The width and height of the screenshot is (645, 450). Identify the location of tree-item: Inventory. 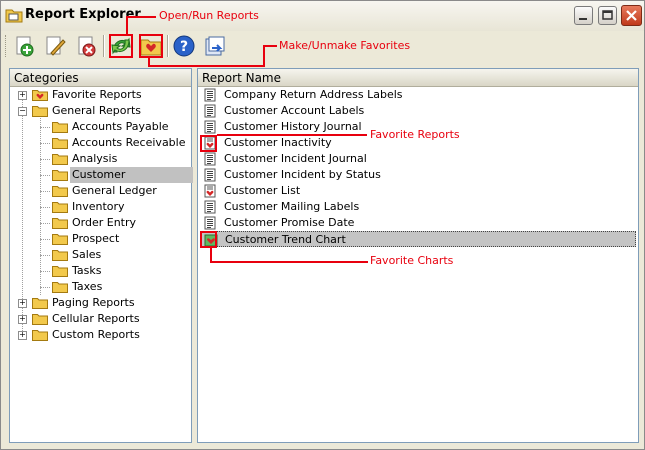
(100, 207).